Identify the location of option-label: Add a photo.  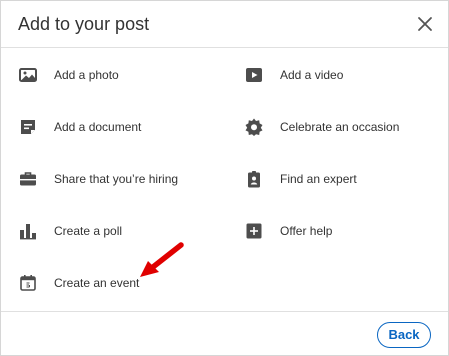
(86, 75).